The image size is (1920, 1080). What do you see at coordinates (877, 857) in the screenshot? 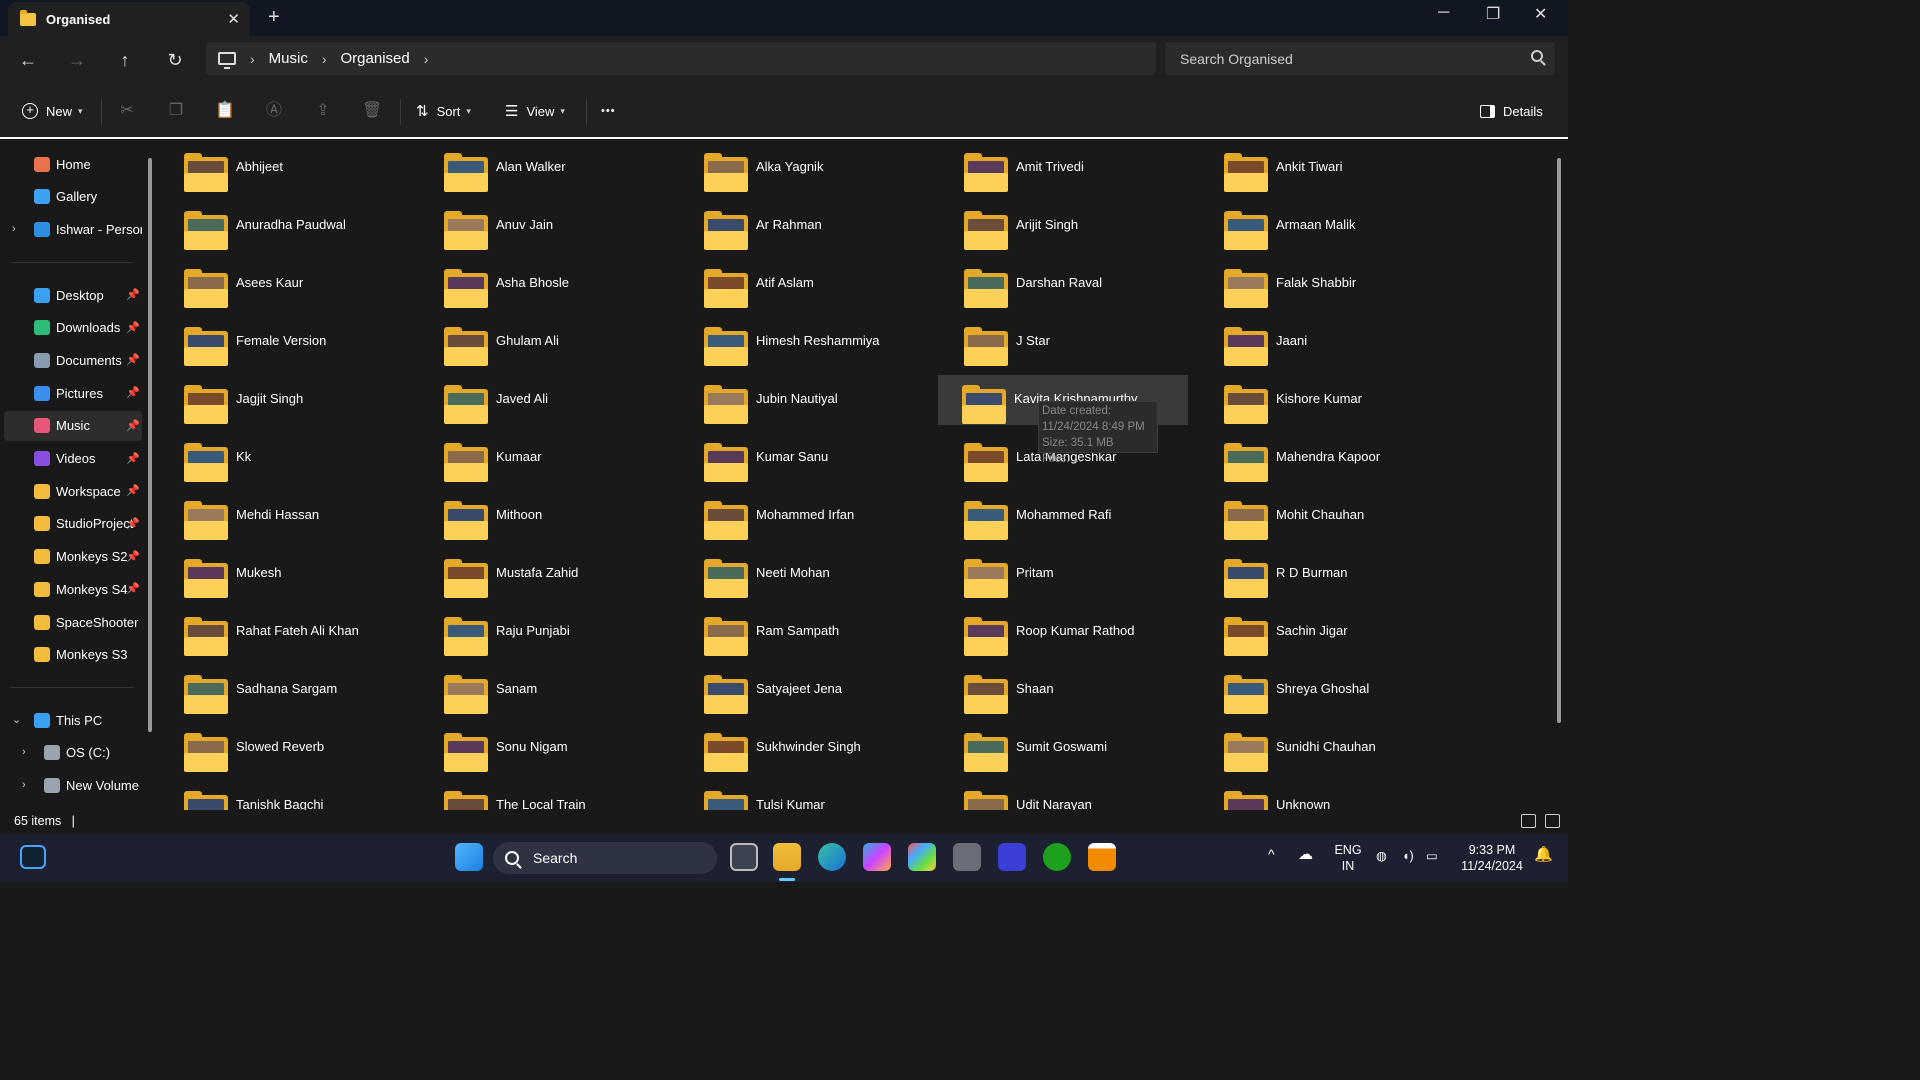
I see `copilot-icon` at bounding box center [877, 857].